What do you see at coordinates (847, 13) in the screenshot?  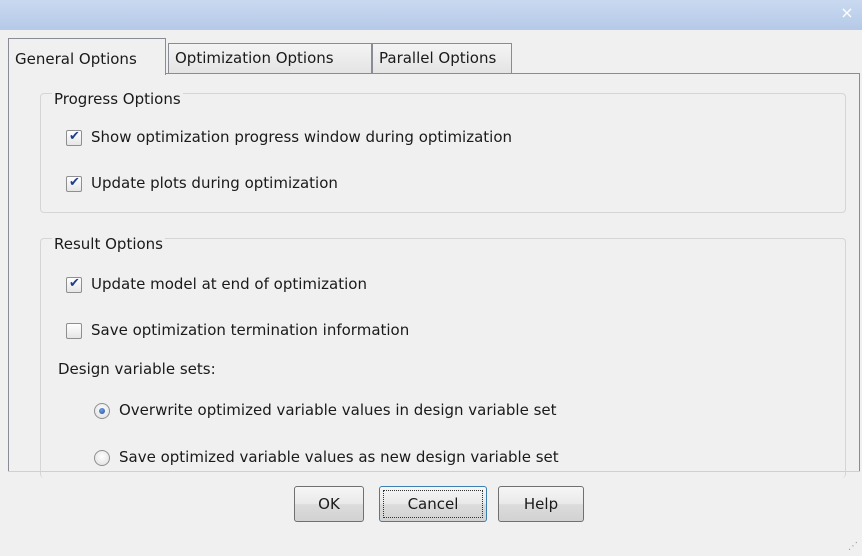 I see `close-icon: ×` at bounding box center [847, 13].